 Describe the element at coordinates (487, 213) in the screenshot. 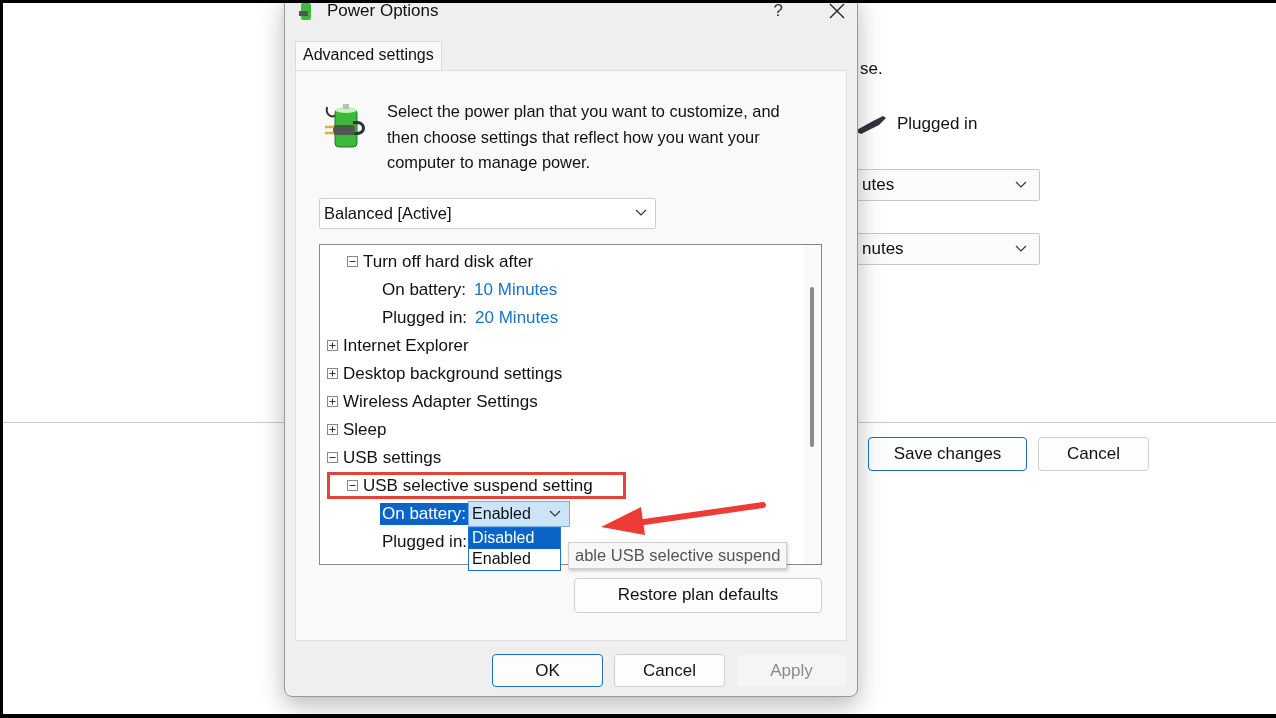

I see `power-plan-dropdown: Balanced [Active]` at that location.